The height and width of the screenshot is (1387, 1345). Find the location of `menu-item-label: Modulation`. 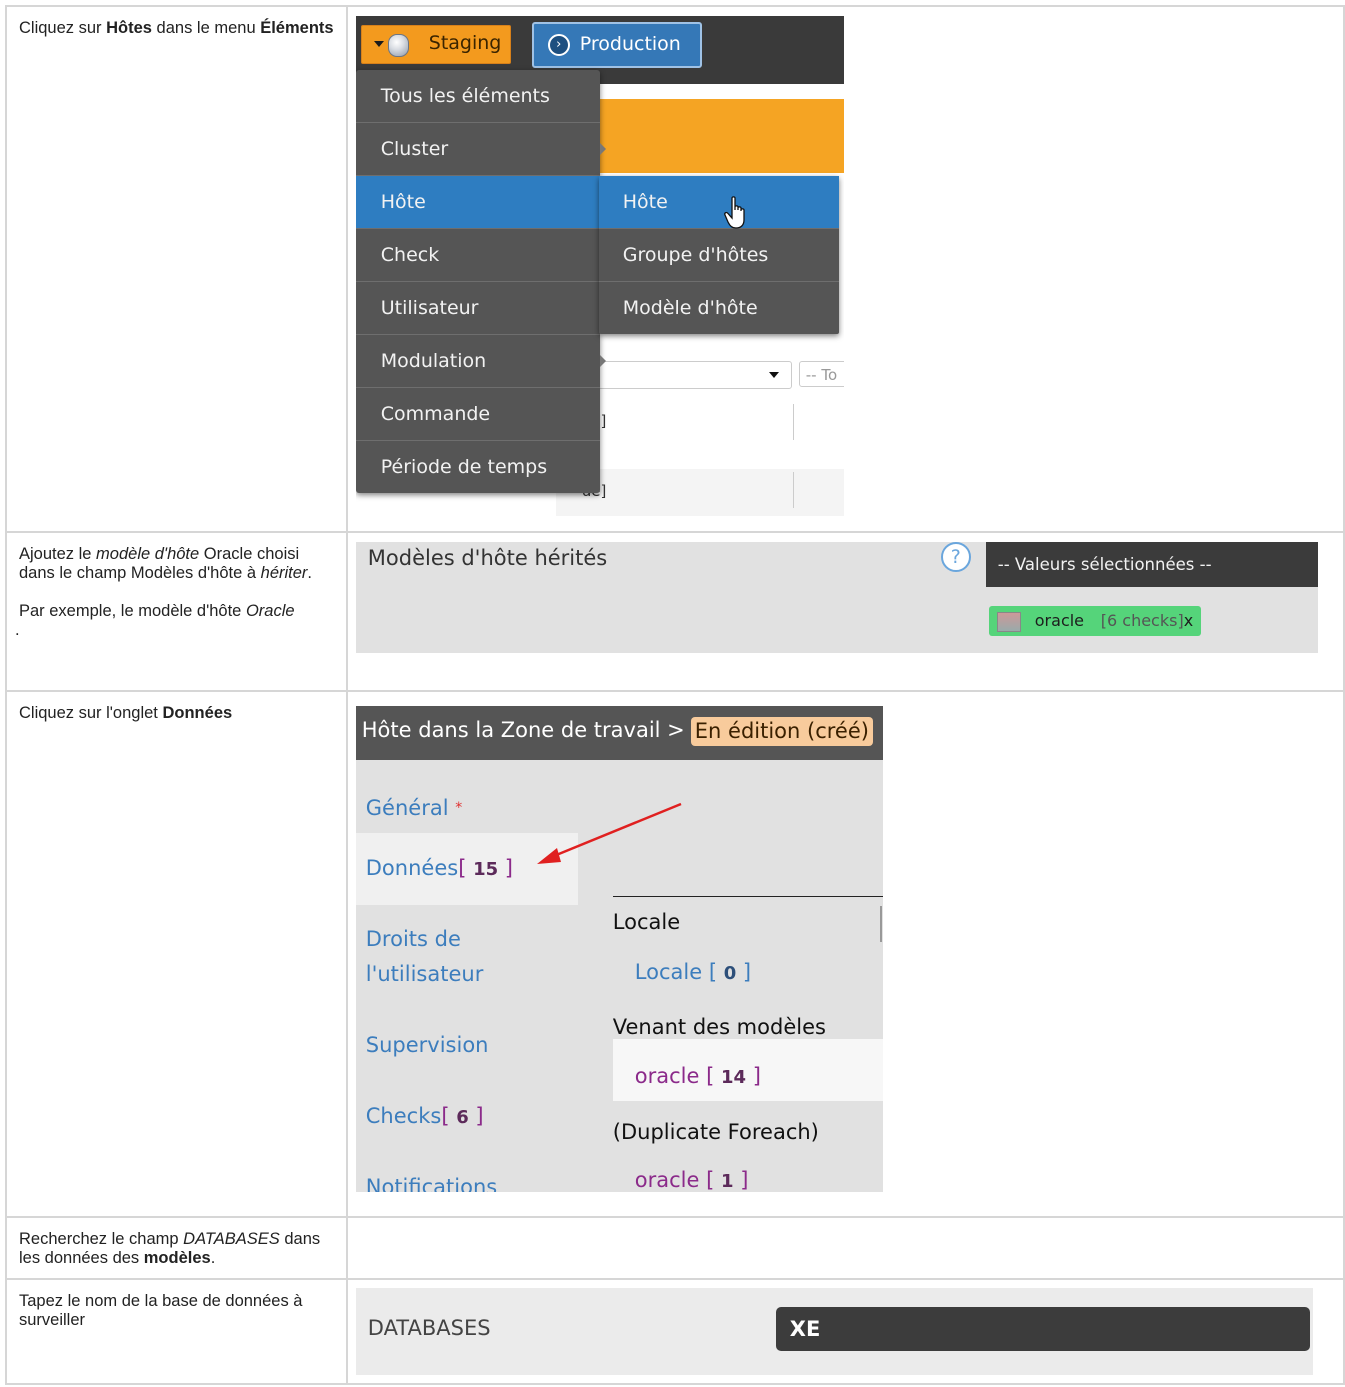

menu-item-label: Modulation is located at coordinates (433, 361).